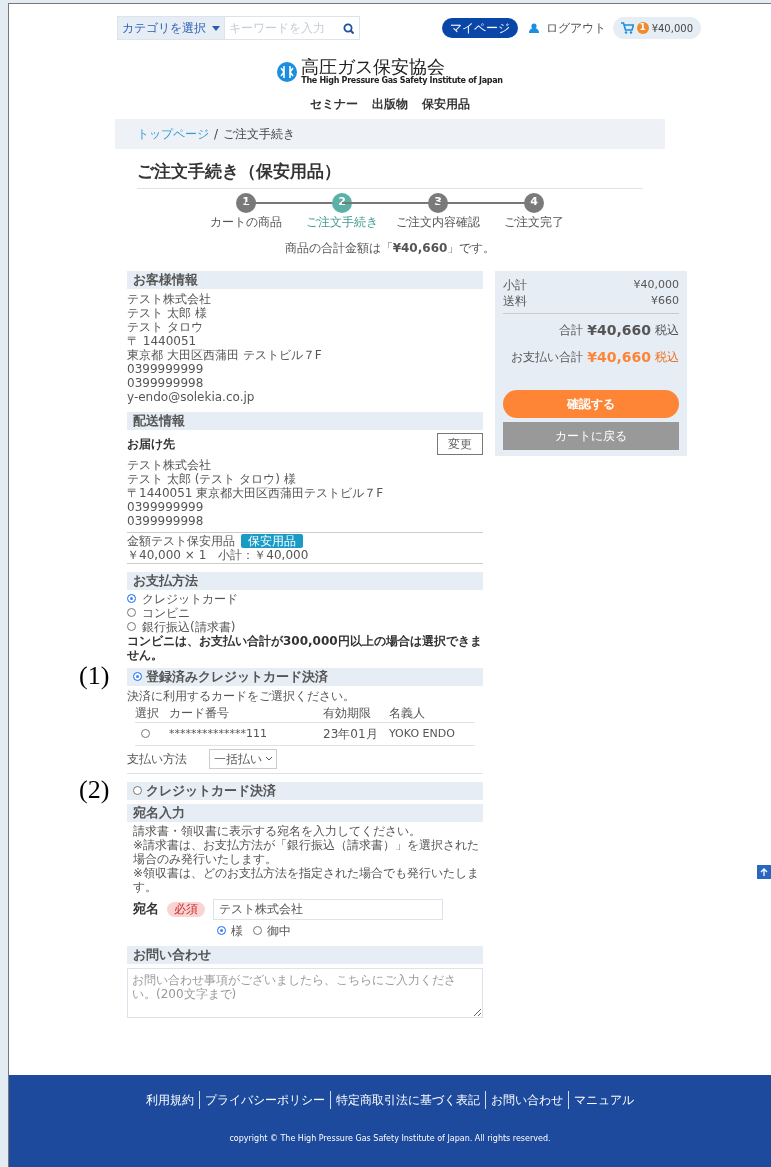  What do you see at coordinates (305, 279) in the screenshot?
I see `section-heading: お客様情報` at bounding box center [305, 279].